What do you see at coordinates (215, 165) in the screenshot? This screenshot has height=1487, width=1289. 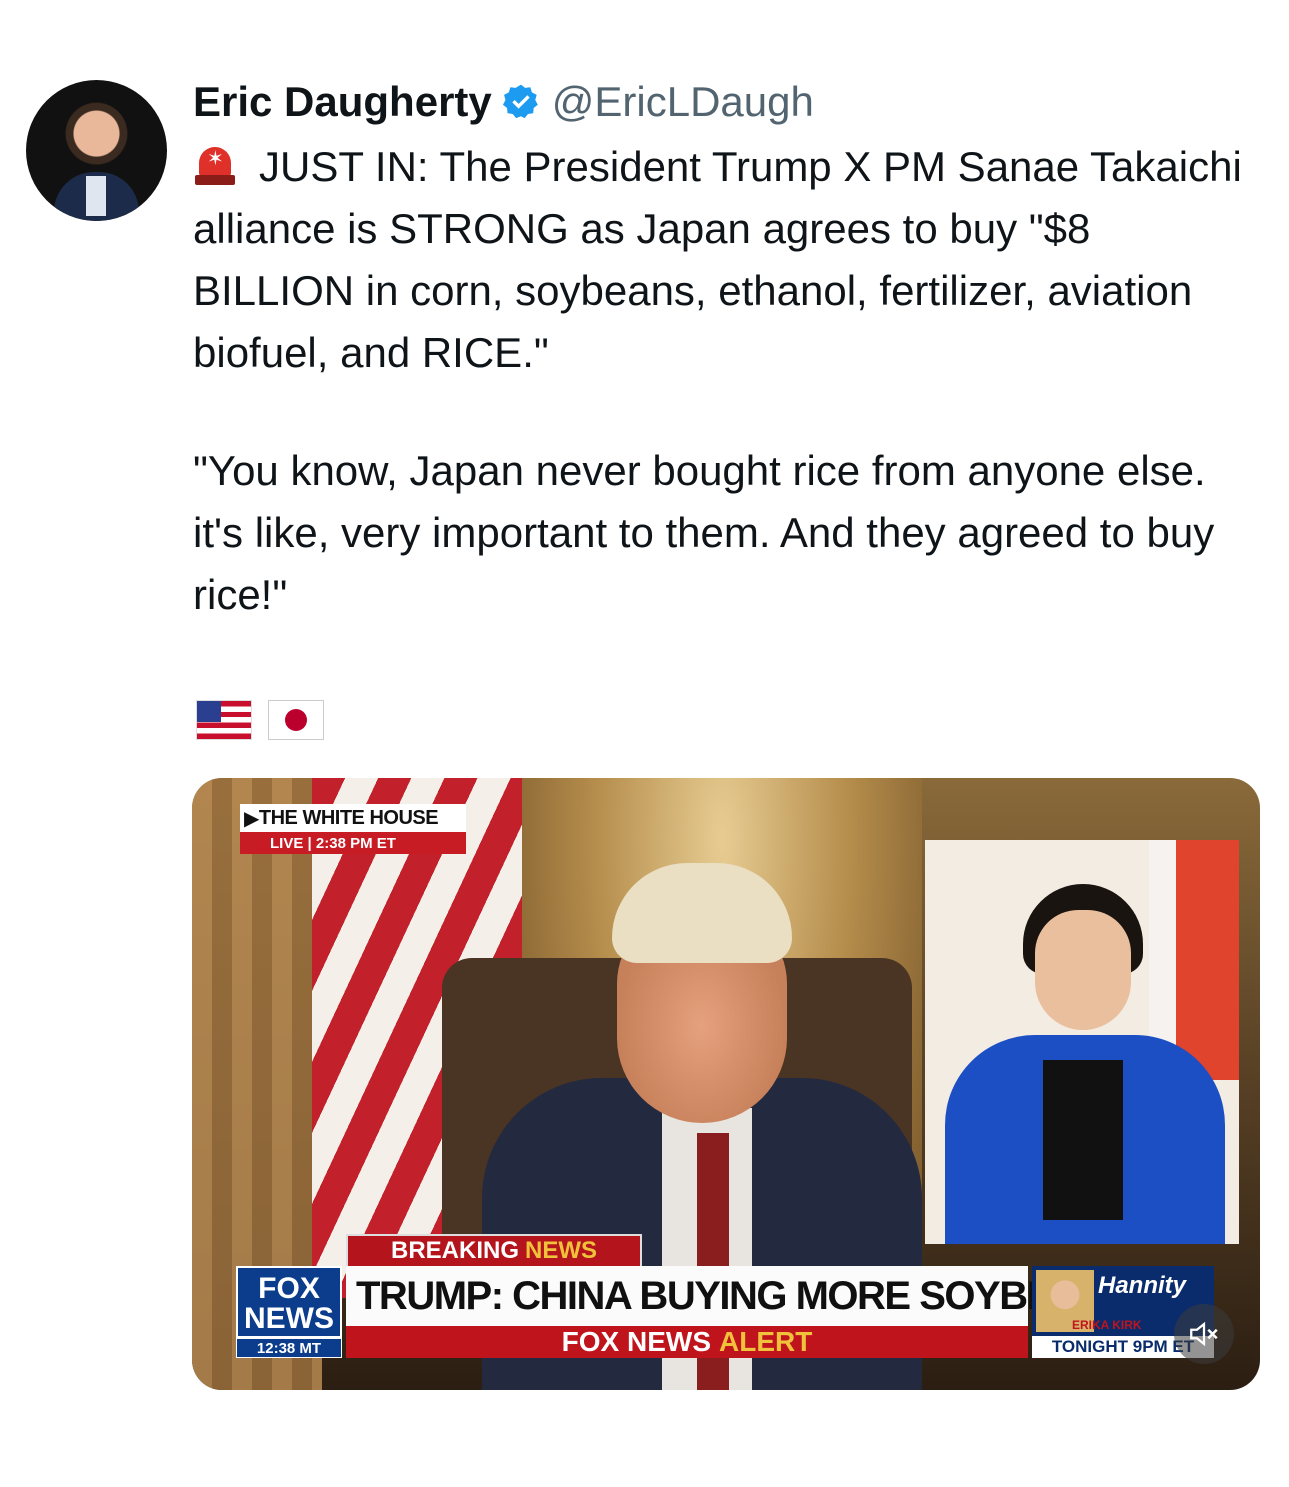 I see `siren-icon: ✶` at bounding box center [215, 165].